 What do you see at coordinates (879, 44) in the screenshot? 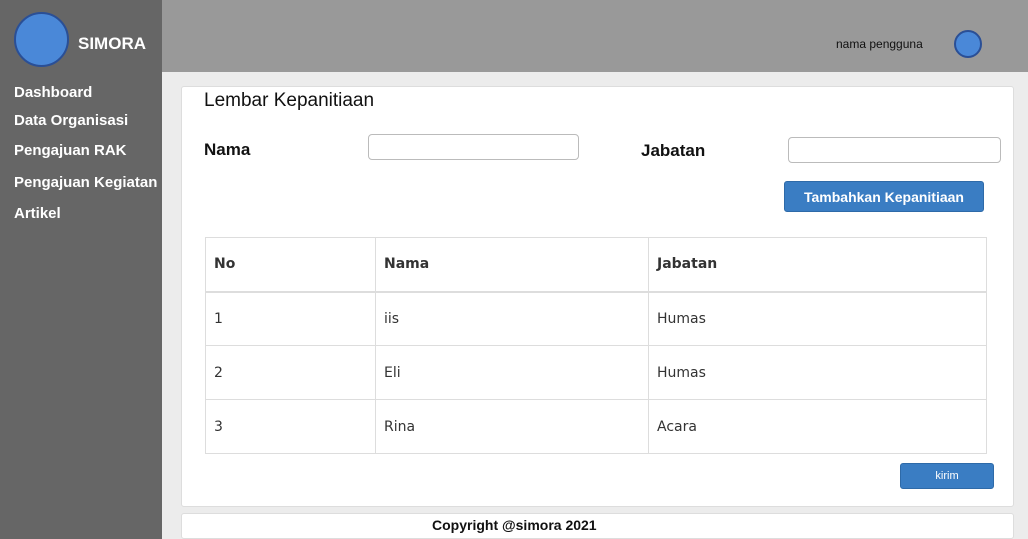
I see `username: nama pengguna` at bounding box center [879, 44].